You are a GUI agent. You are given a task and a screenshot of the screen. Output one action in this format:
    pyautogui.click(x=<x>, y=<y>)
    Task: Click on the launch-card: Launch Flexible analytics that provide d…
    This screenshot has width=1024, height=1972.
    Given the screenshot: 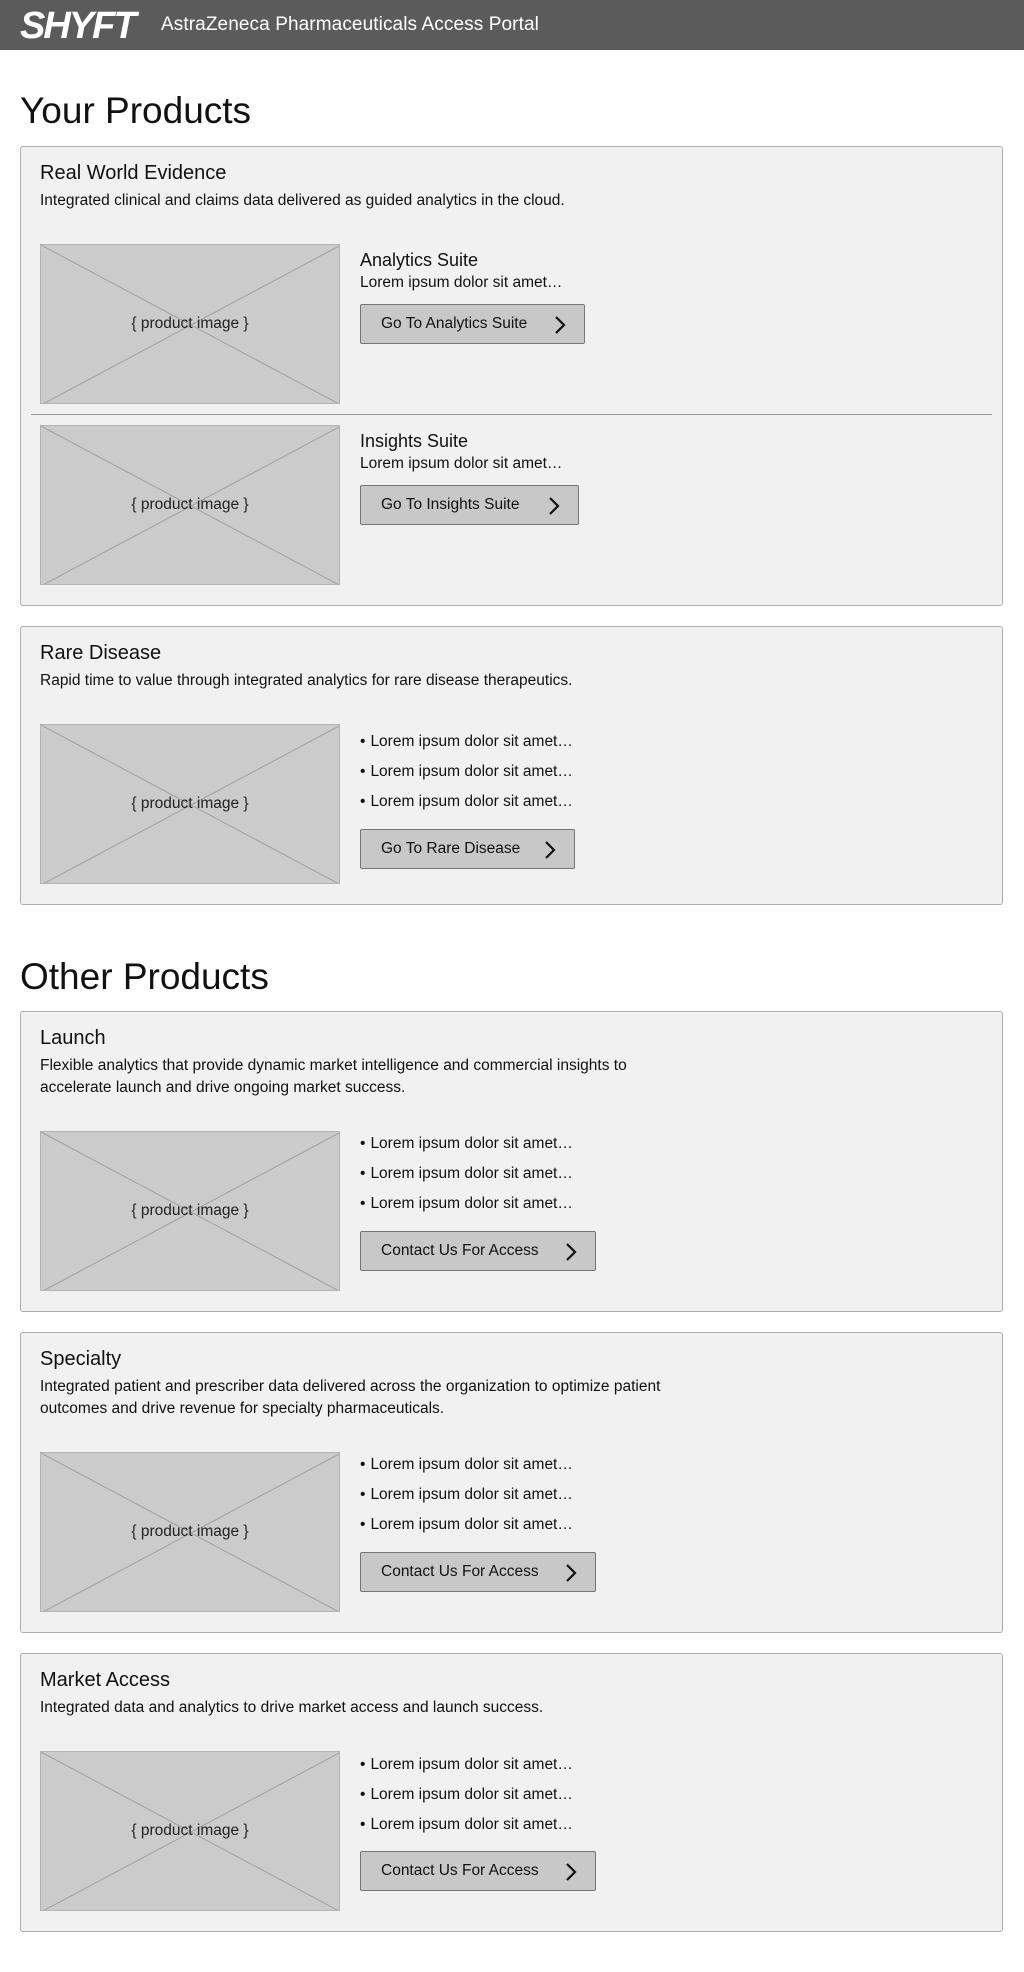 What is the action you would take?
    pyautogui.click(x=511, y=1161)
    